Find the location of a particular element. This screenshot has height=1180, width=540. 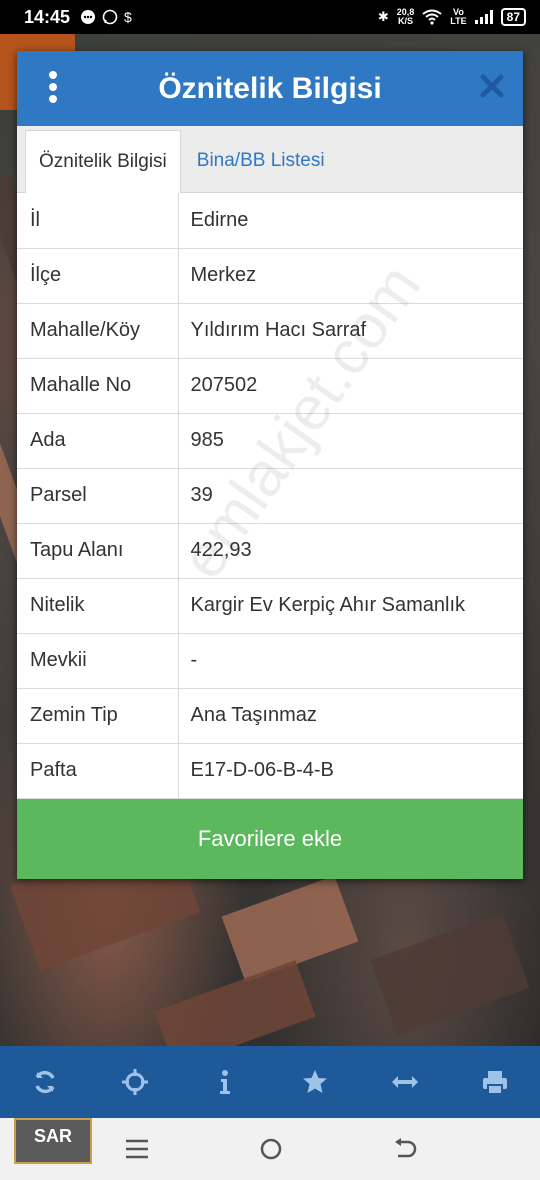

table-row: Nitelik Kargir Ev Kerpiç Ahır Samanlık is located at coordinates (270, 606).